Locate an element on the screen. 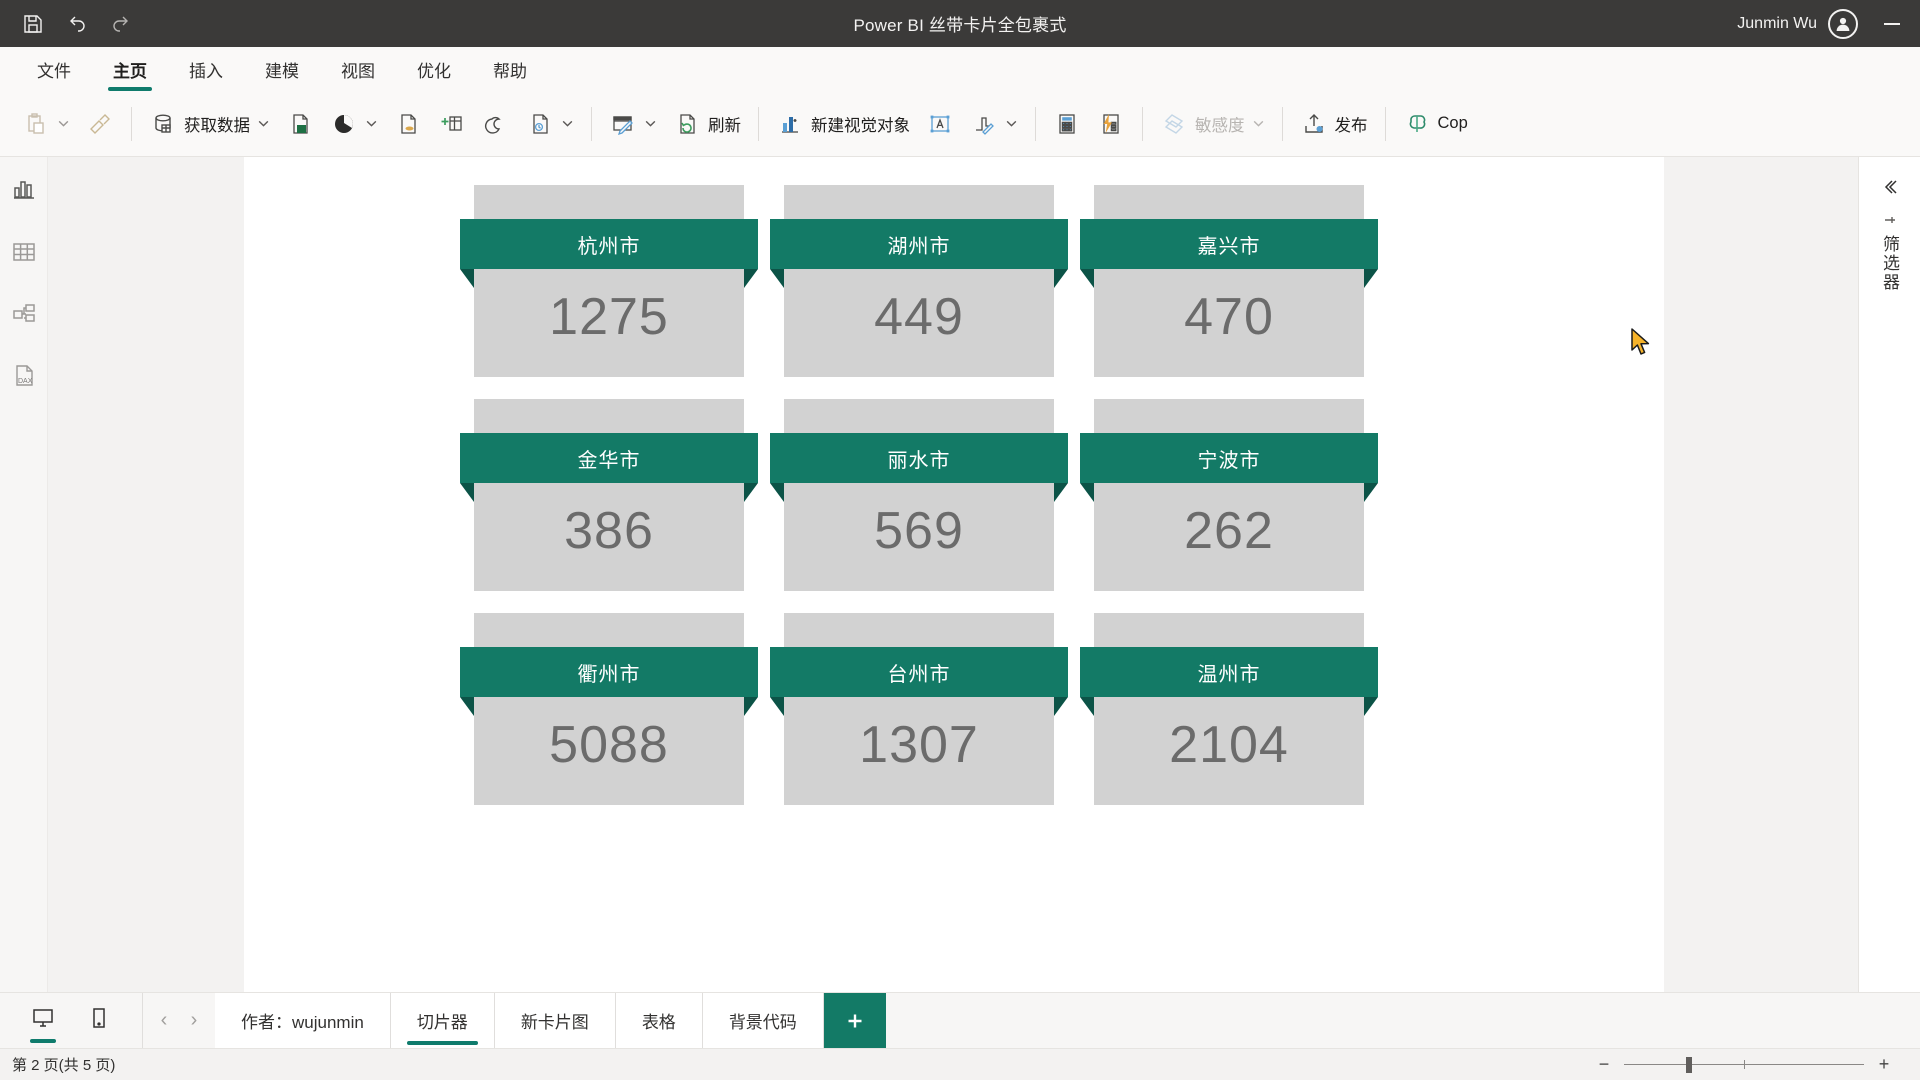 The image size is (1920, 1080). recent-sources-button is located at coordinates (550, 124).